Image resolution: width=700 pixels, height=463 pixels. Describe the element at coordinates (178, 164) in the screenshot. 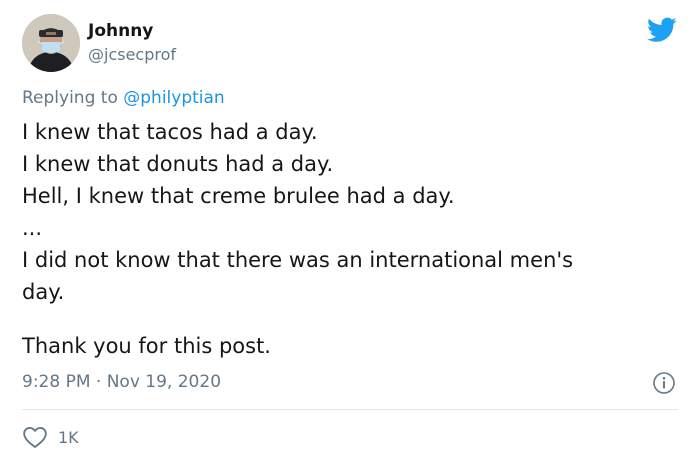

I see `tweet-line: I knew that donuts had a day.` at that location.